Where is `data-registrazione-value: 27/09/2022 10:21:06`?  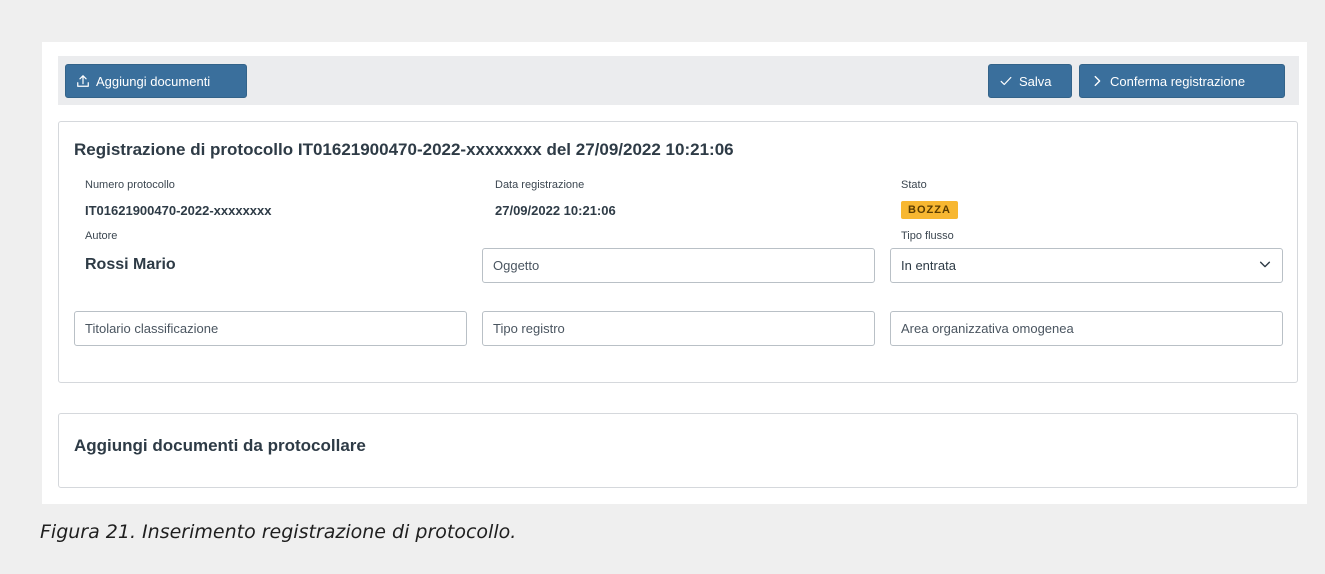
data-registrazione-value: 27/09/2022 10:21:06 is located at coordinates (555, 210).